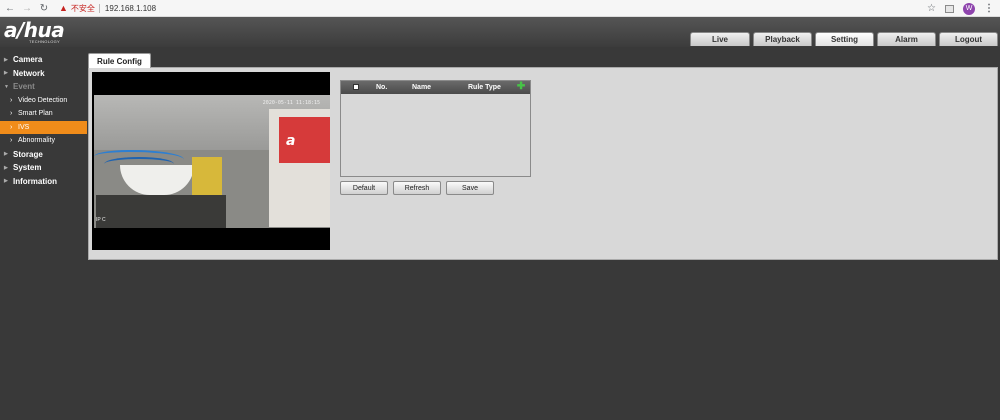 The image size is (1000, 420). What do you see at coordinates (43, 87) in the screenshot?
I see `sidebar-item-event: ▼ Event` at bounding box center [43, 87].